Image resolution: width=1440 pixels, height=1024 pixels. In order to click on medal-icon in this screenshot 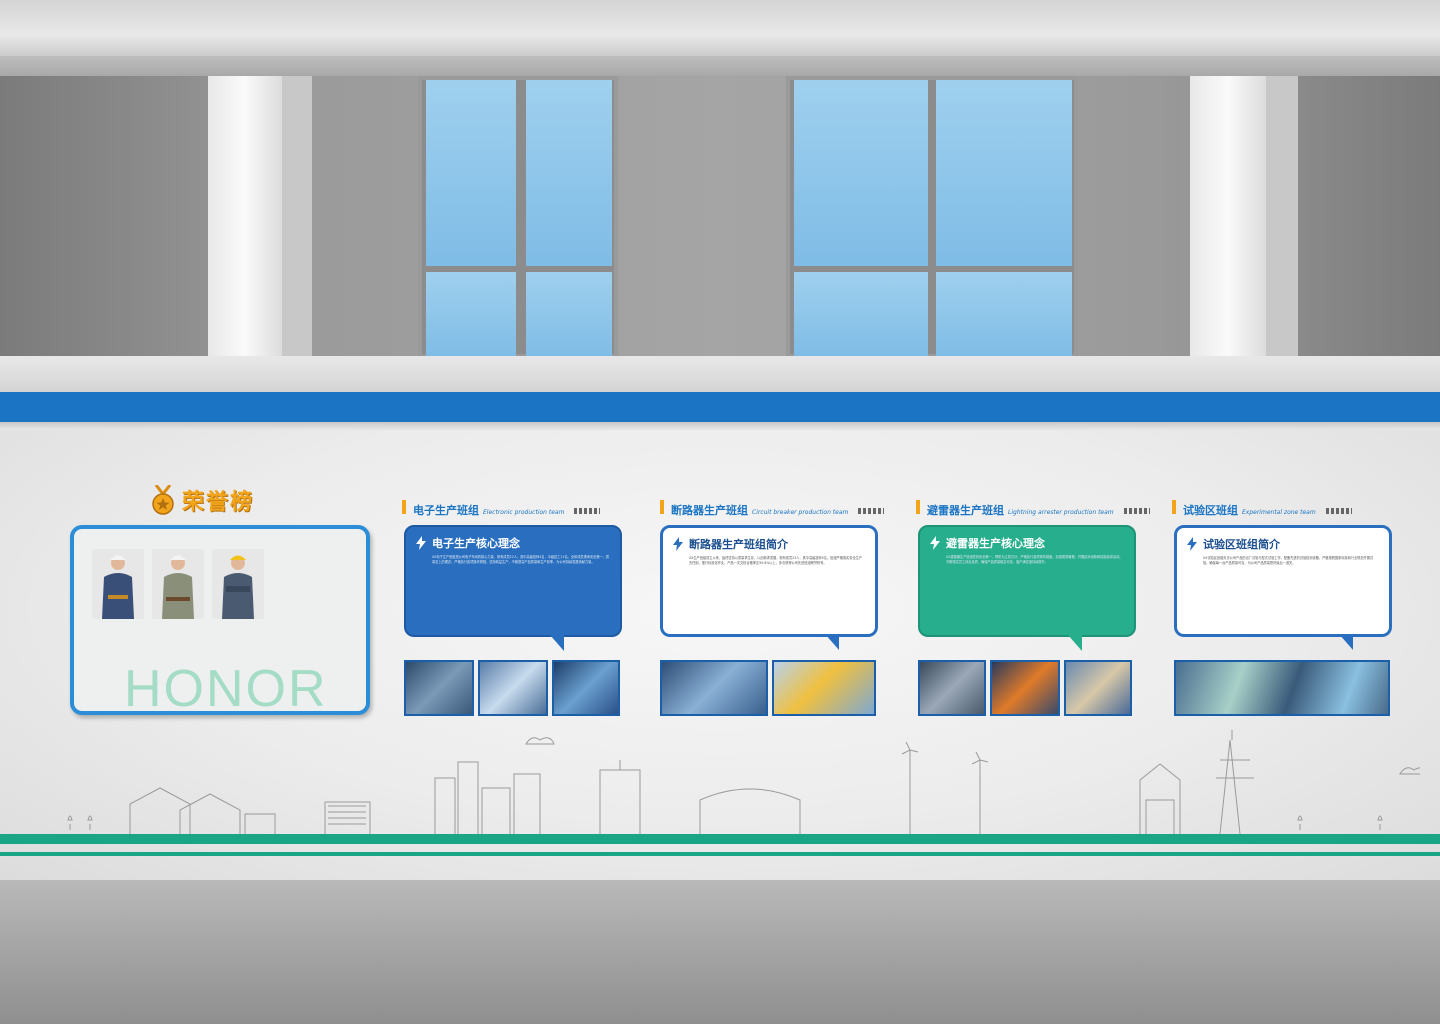, I will do `click(163, 500)`.